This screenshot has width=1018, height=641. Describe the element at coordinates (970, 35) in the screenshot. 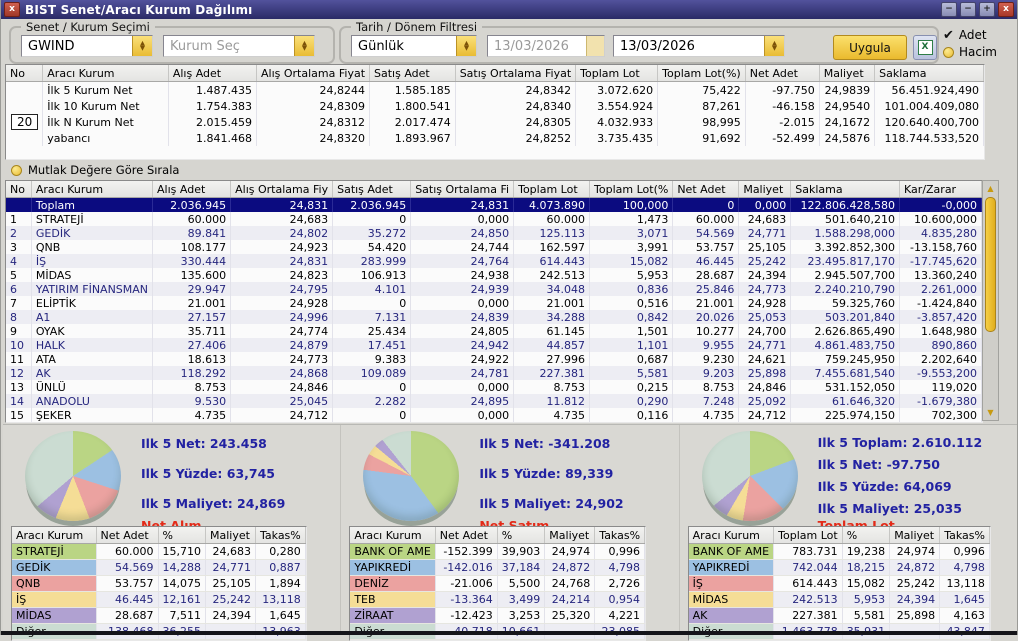

I see `adet-radio: ✔ Adet` at that location.